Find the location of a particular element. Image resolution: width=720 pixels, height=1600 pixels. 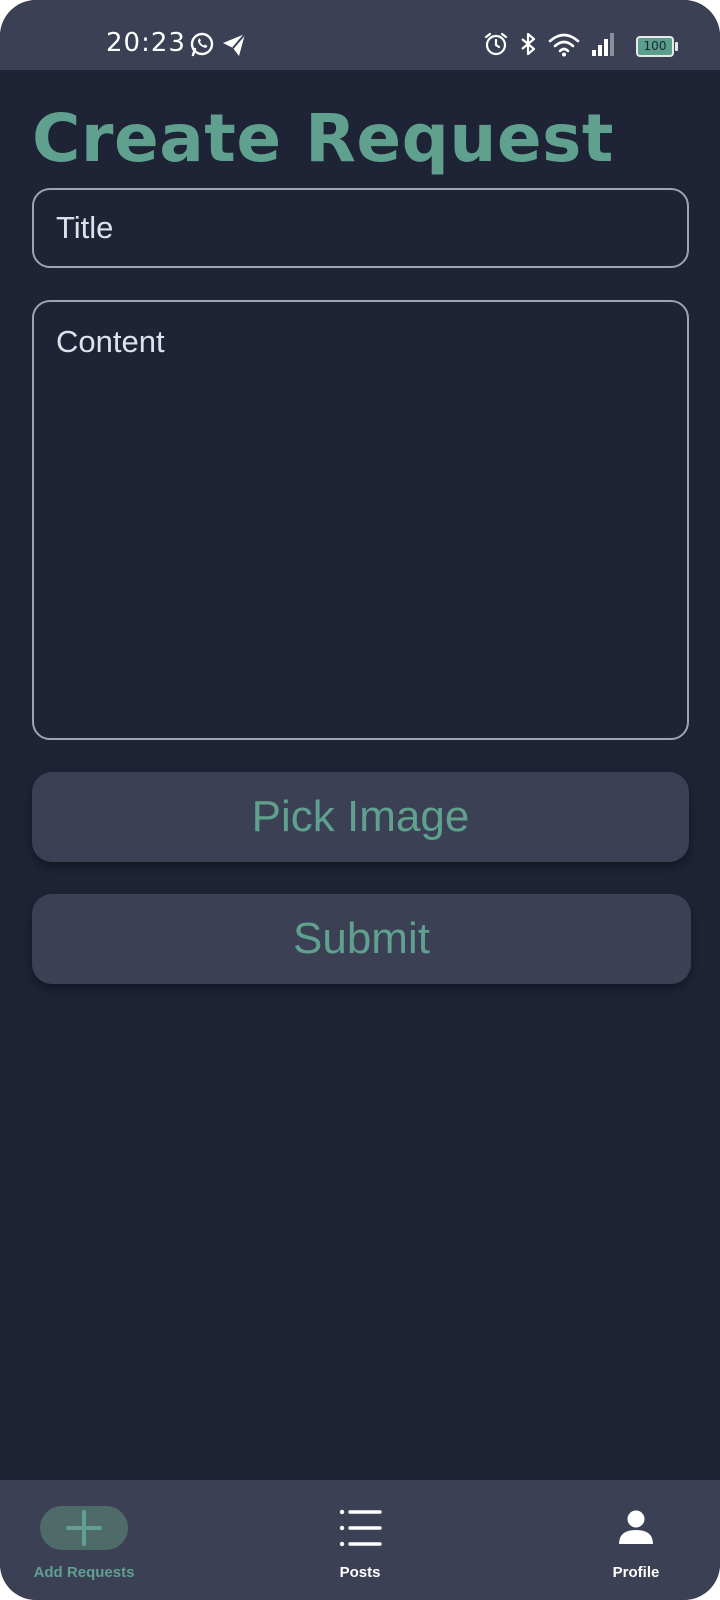

wifi-icon is located at coordinates (564, 45).